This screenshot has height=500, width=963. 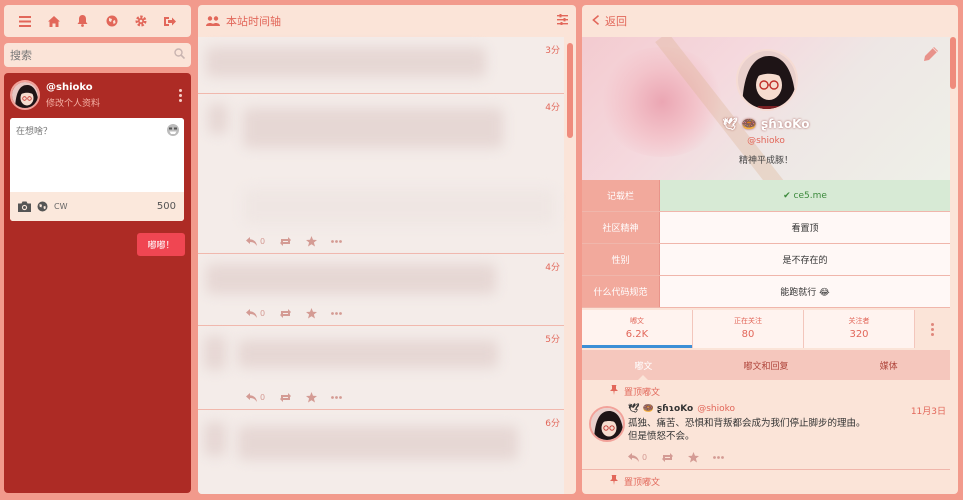 What do you see at coordinates (660, 410) in the screenshot?
I see `post-display-name: 🕊 🍩 ʂɦɿoKo` at bounding box center [660, 410].